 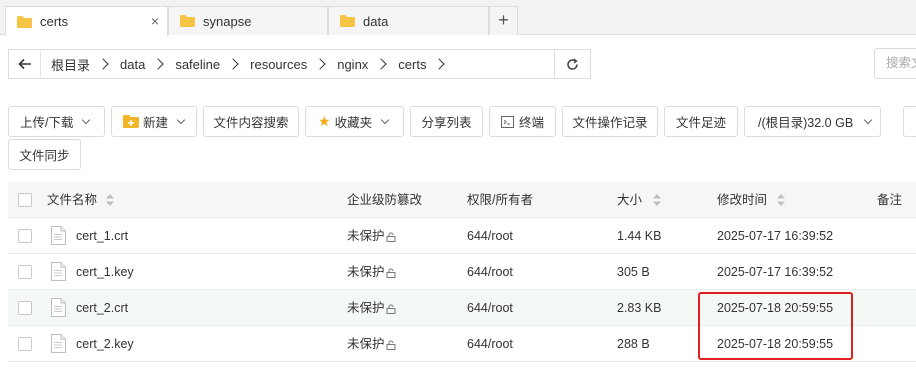 What do you see at coordinates (227, 21) in the screenshot?
I see `tab-label: synapse` at bounding box center [227, 21].